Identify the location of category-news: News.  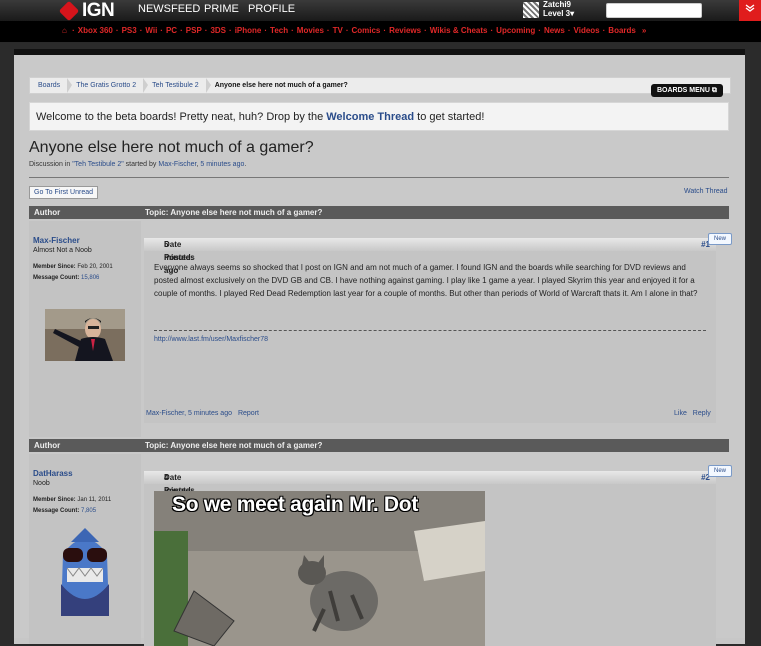
(554, 30).